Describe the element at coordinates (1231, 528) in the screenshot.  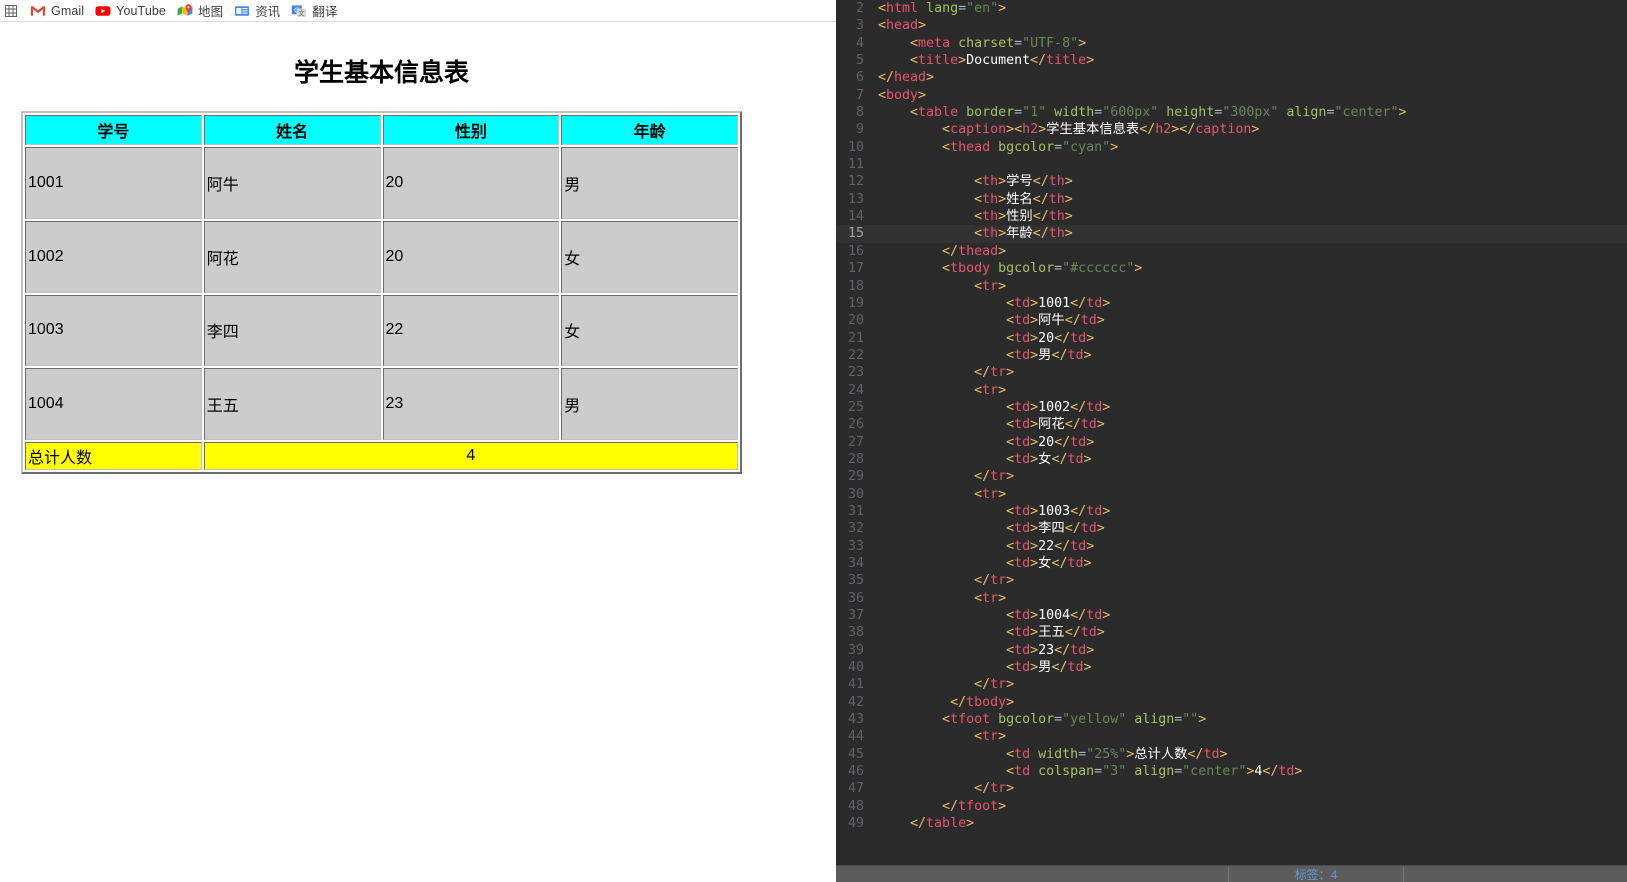
I see `code-line: 32 <td>李四</td>` at that location.